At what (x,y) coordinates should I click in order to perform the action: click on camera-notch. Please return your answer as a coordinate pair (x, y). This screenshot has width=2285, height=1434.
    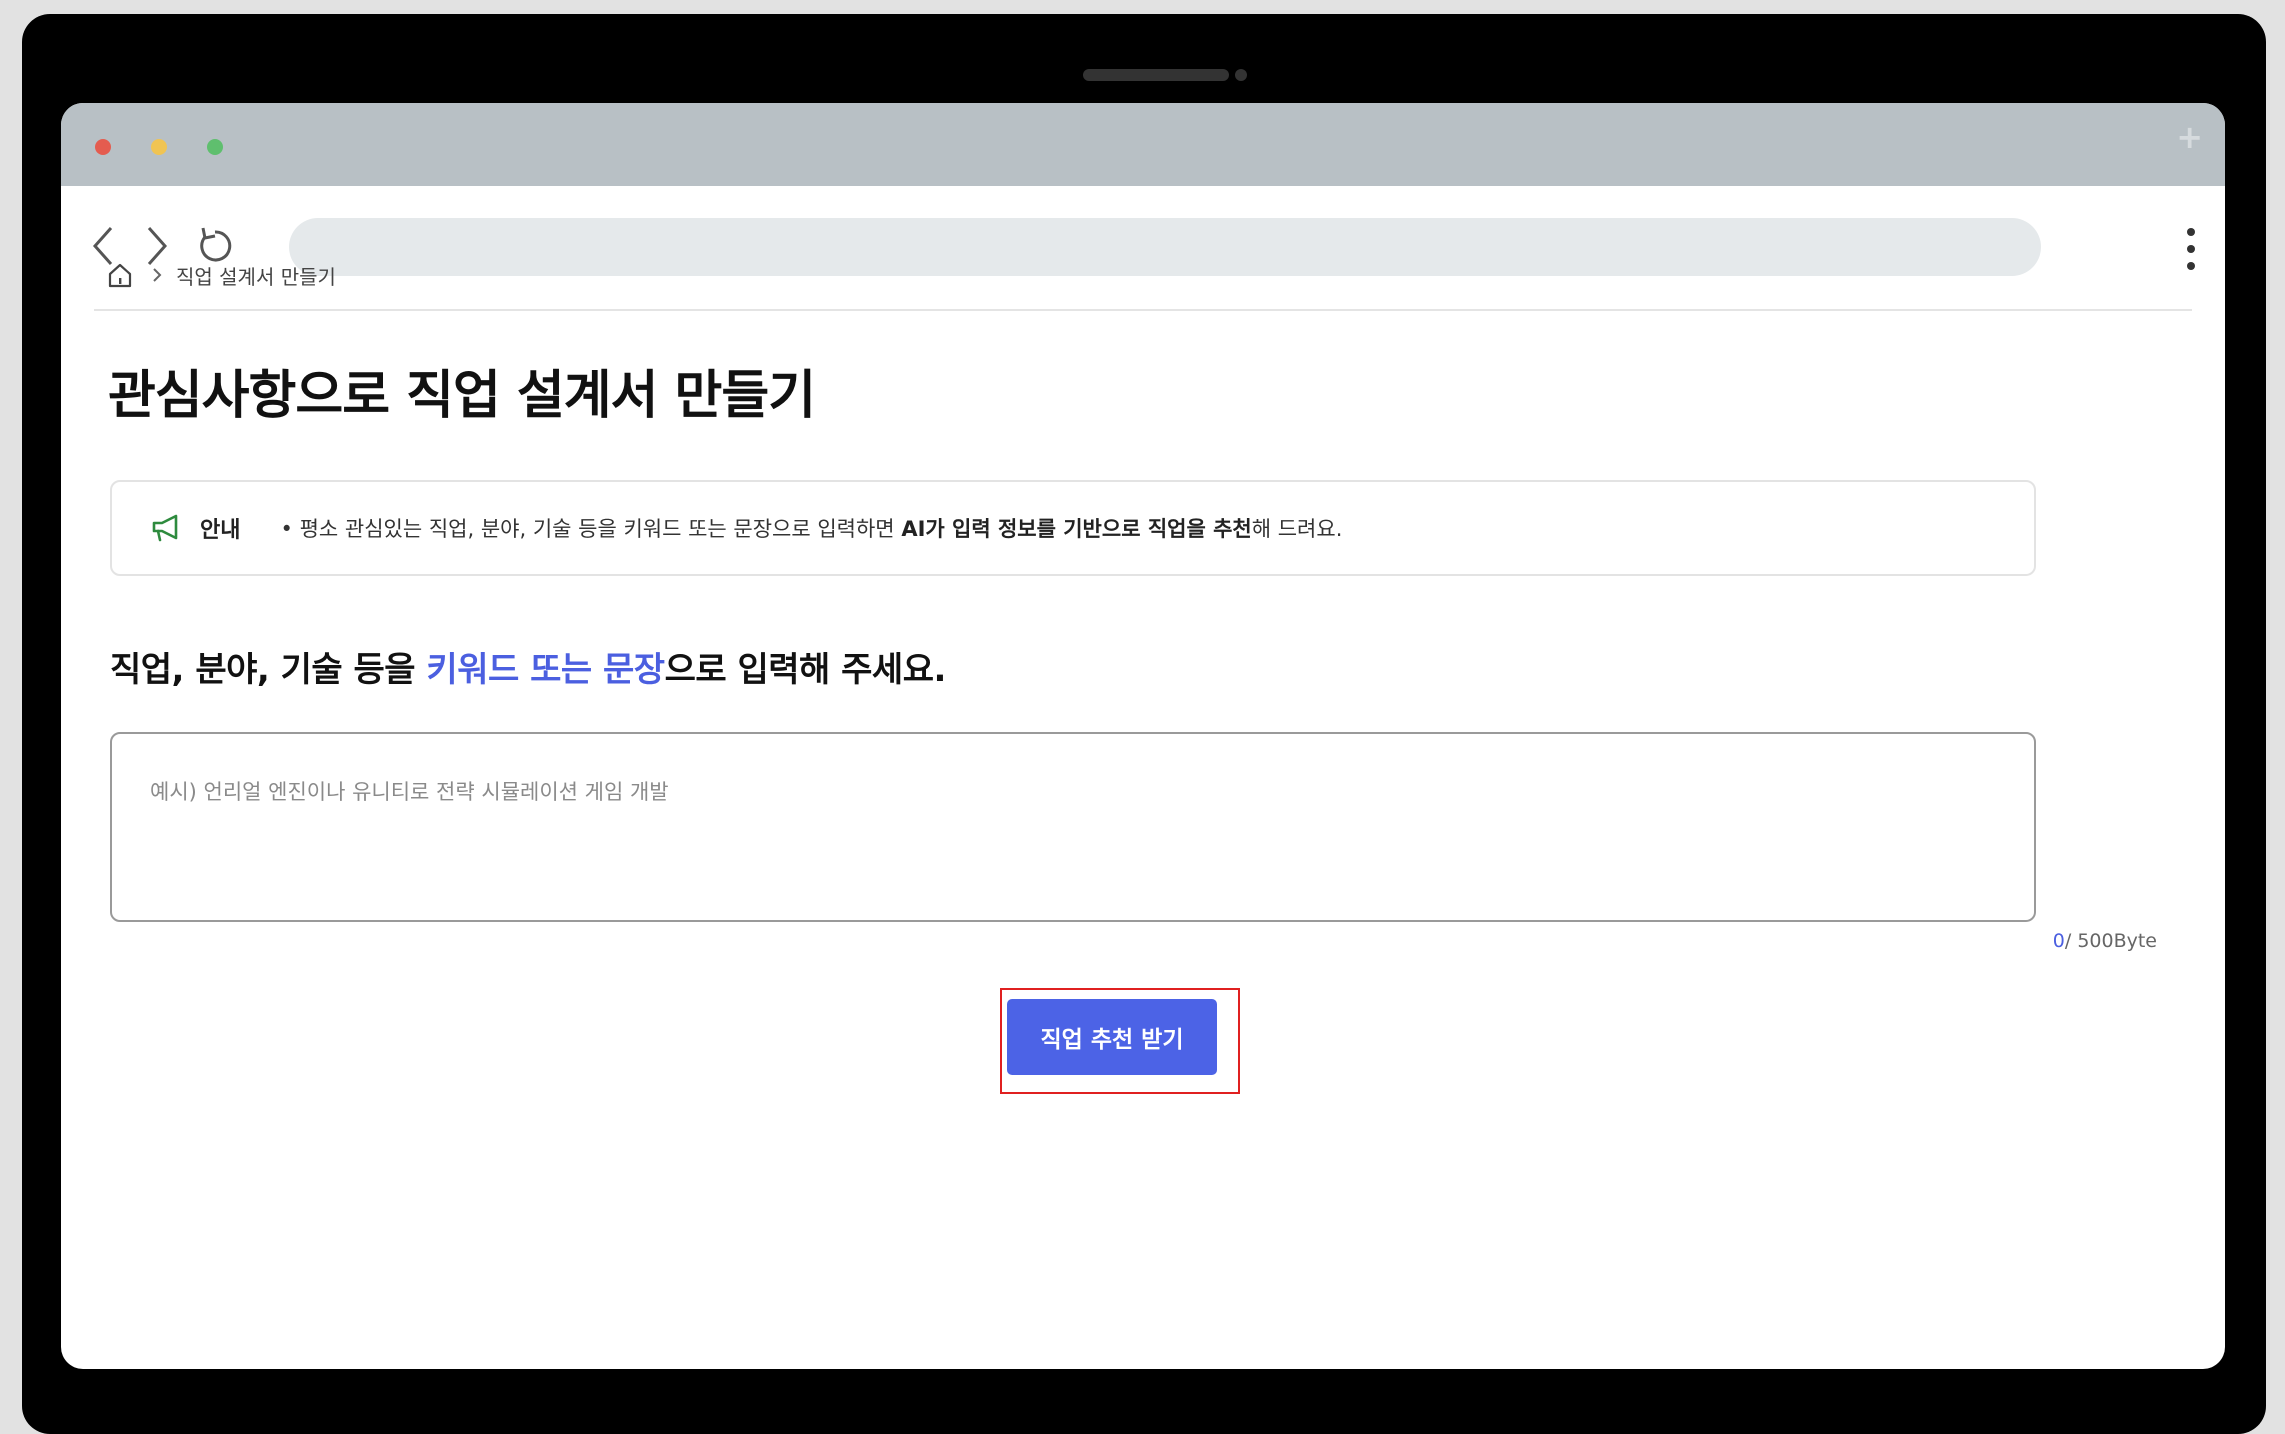
    Looking at the image, I should click on (1156, 75).